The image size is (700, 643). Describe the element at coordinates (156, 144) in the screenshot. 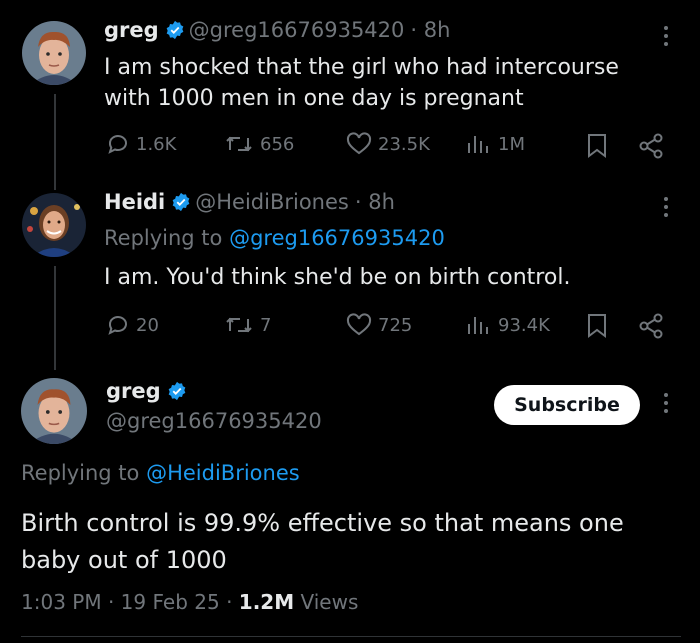

I see `reply-count: 1.6K` at that location.